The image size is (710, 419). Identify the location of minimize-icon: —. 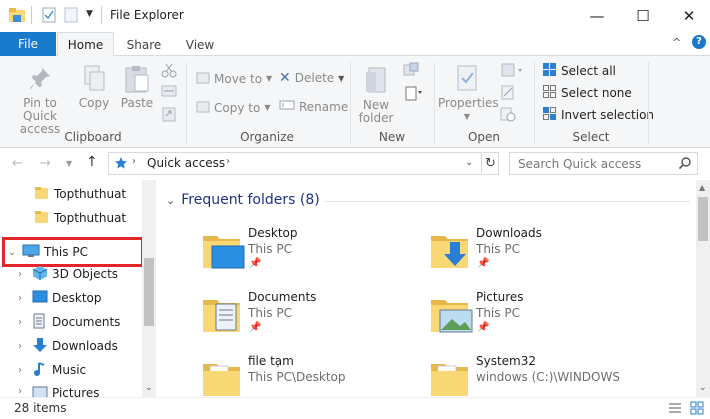
(597, 16).